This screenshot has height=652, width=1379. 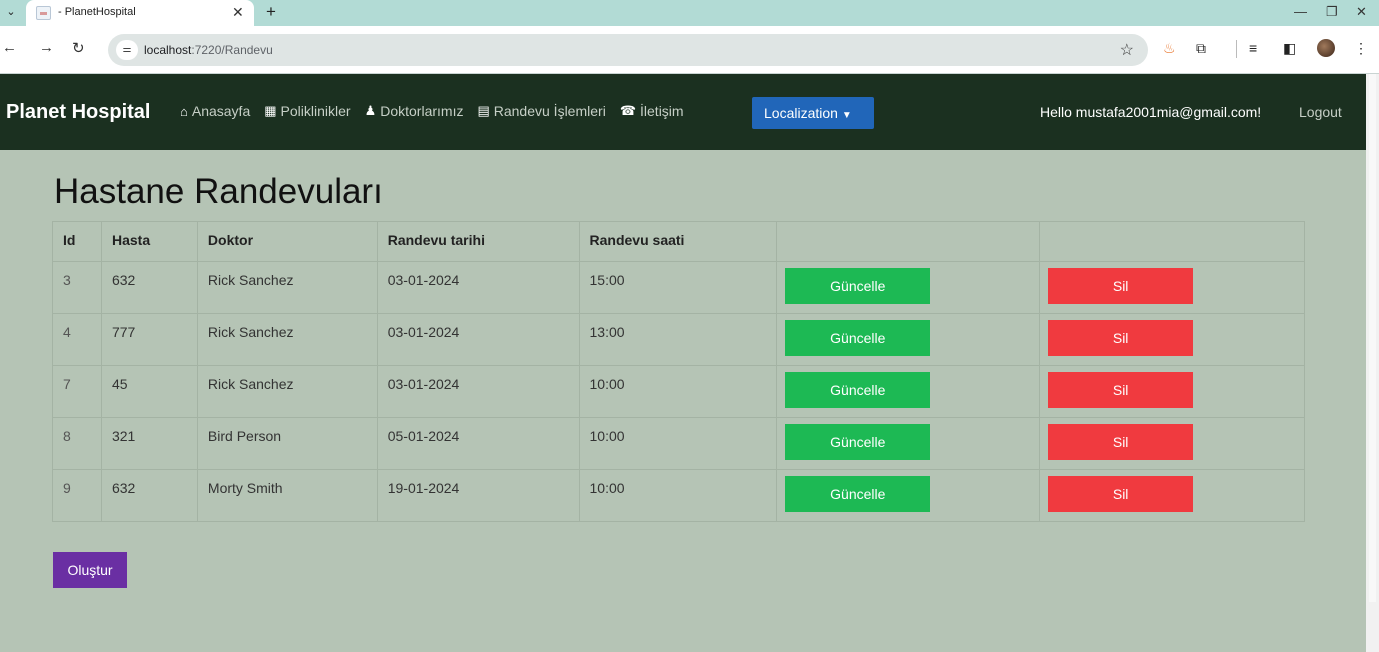 What do you see at coordinates (1332, 12) in the screenshot?
I see `restore-icon: ❐` at bounding box center [1332, 12].